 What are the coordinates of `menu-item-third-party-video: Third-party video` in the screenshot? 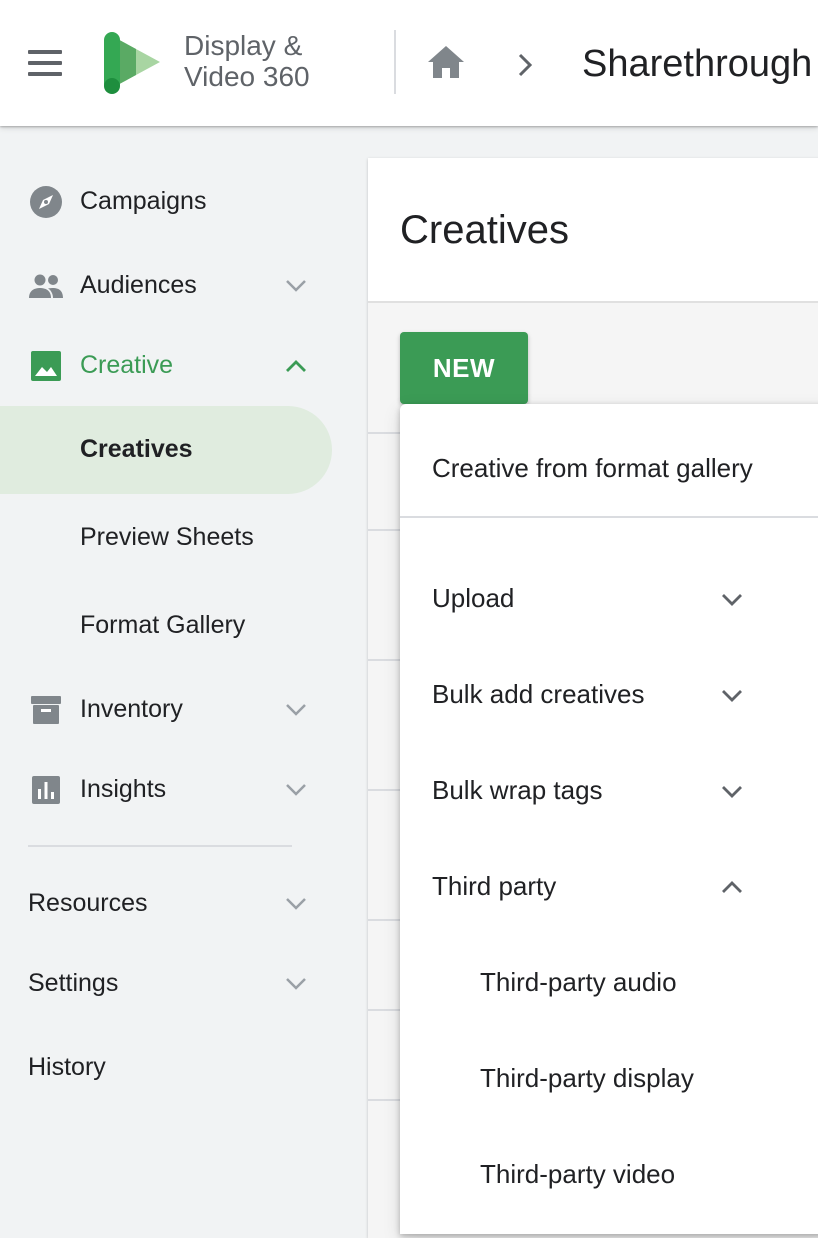 It's located at (577, 1174).